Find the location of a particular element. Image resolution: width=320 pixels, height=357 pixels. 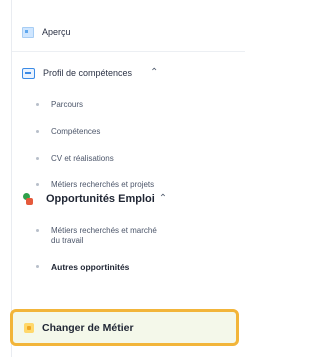

sidebar-subitem-competences: Compétences is located at coordinates (68, 132).